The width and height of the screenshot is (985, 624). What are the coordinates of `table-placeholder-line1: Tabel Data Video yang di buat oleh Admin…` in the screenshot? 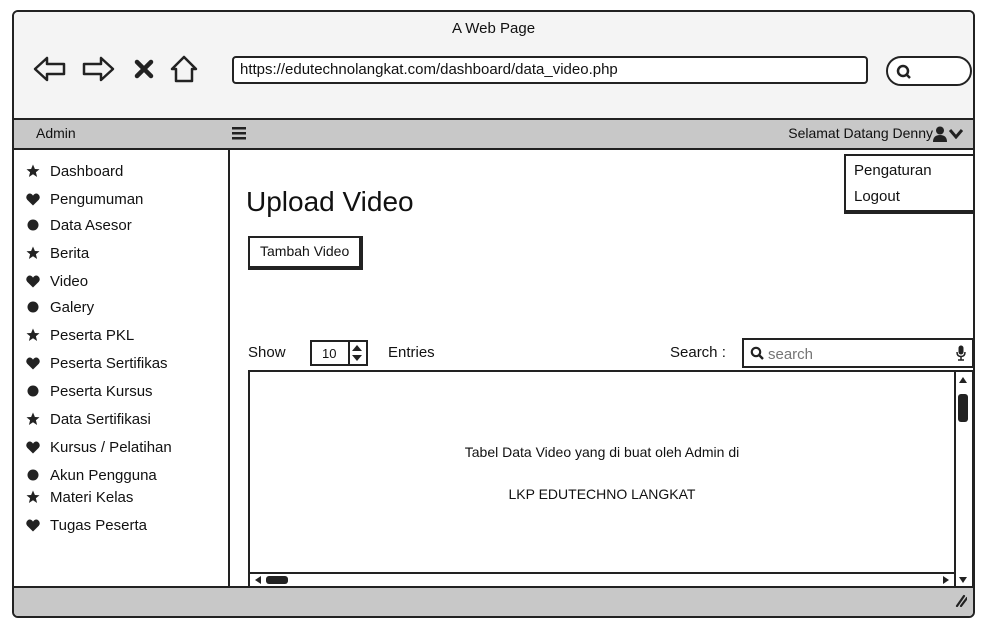 It's located at (602, 452).